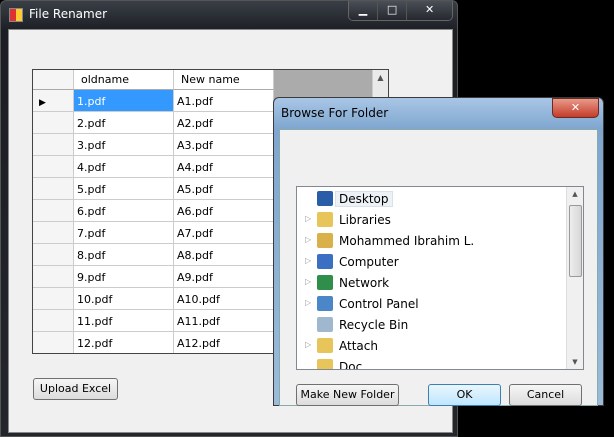 This screenshot has height=437, width=614. I want to click on table-row: 2.pdf A2.pdf, so click(153, 123).